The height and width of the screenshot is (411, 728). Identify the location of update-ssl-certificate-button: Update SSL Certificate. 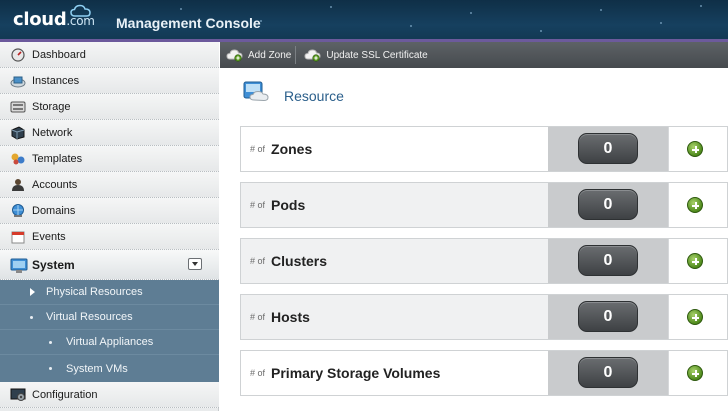
(366, 55).